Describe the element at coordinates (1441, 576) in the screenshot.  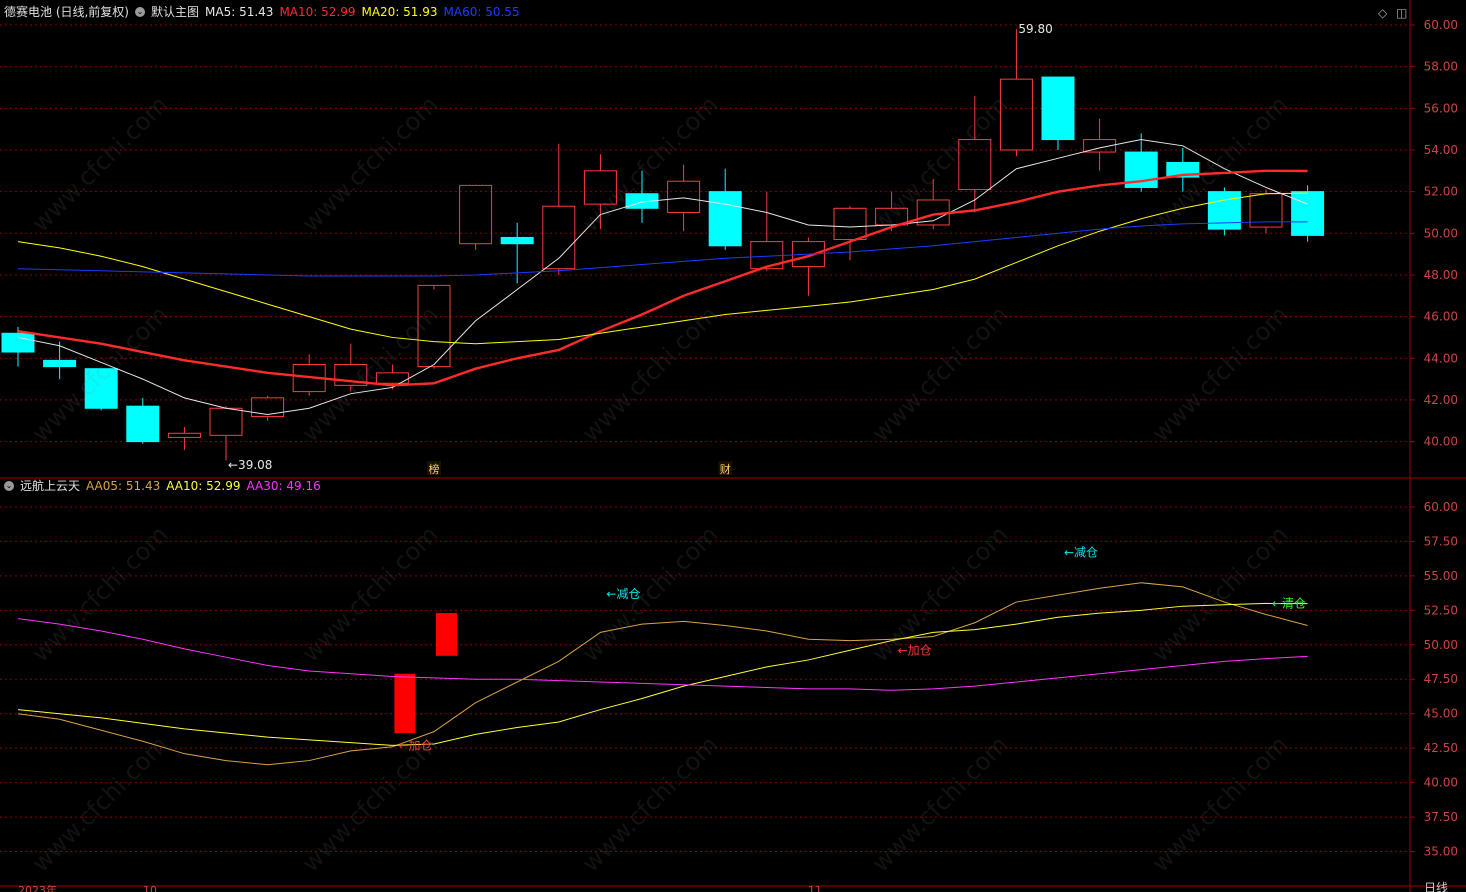
I see `y-tick-label: 55.00` at that location.